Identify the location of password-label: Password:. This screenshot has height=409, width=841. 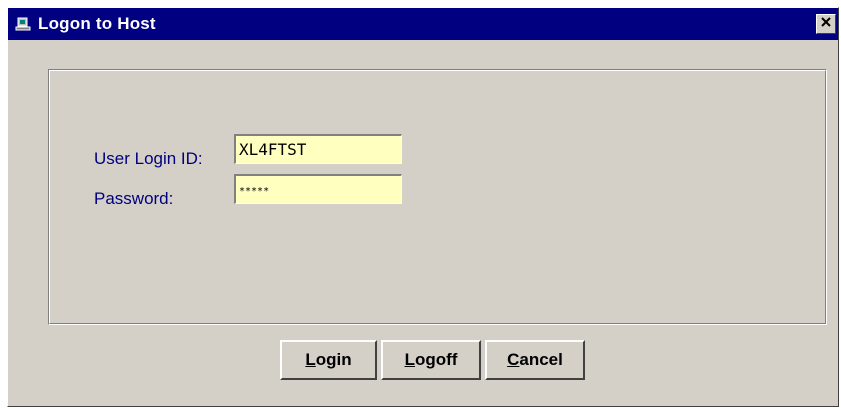
(134, 198).